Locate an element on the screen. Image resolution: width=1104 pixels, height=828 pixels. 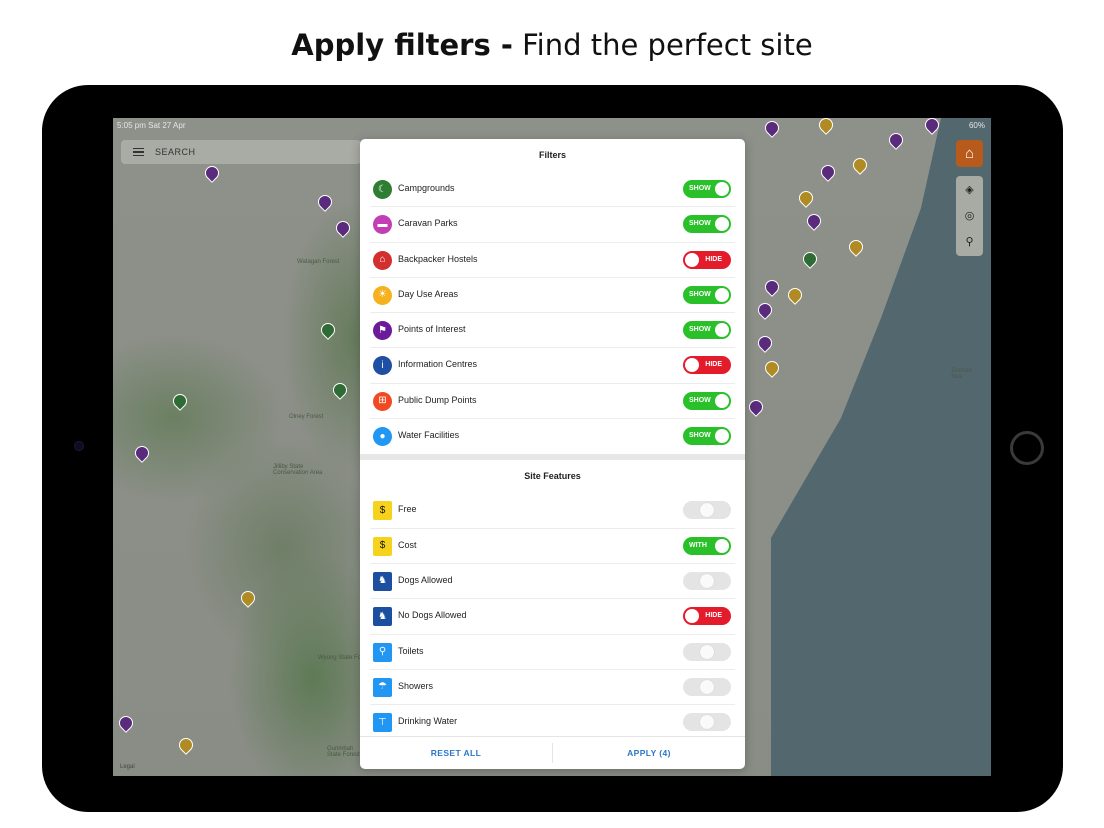
tap-icon: ⊤ is located at coordinates (382, 723).